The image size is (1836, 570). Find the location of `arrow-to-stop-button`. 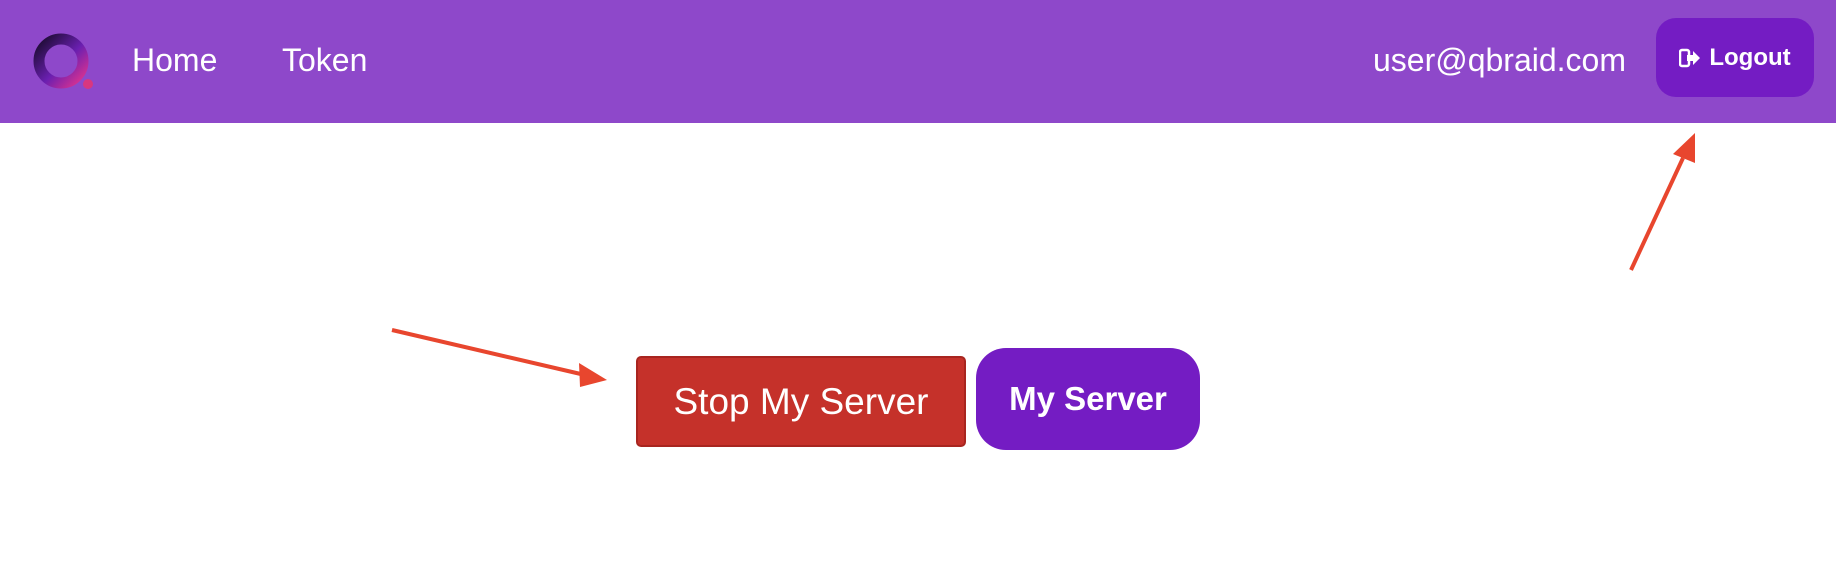

arrow-to-stop-button is located at coordinates (499, 357).